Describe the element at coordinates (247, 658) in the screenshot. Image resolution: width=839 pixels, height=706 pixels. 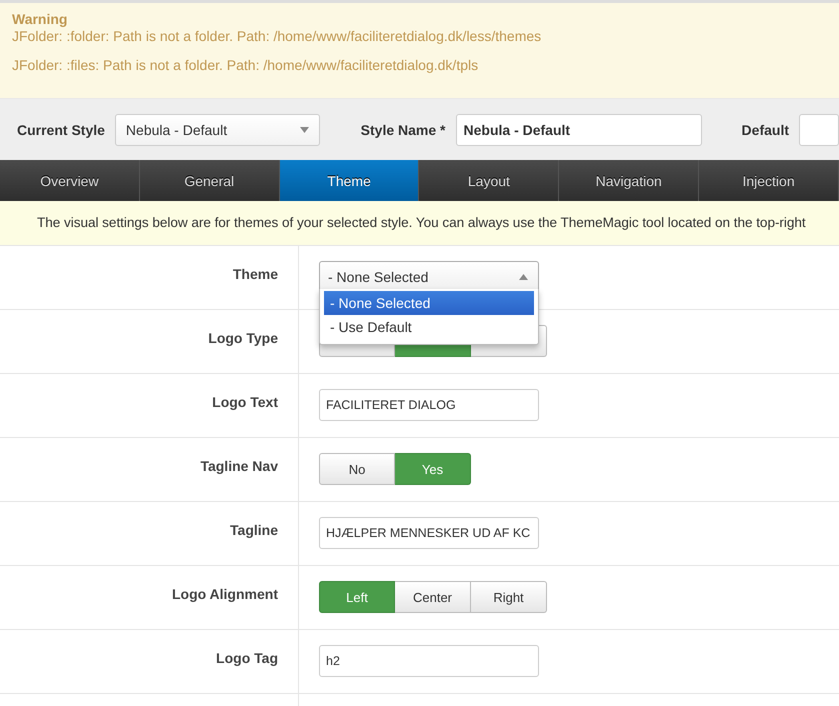
I see `field-label: Logo Tag` at that location.